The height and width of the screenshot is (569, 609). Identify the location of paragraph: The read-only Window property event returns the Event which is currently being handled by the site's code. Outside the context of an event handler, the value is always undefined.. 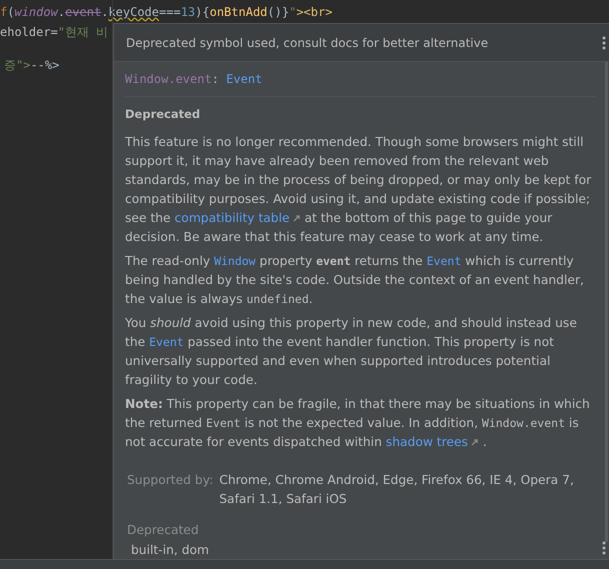
(355, 280).